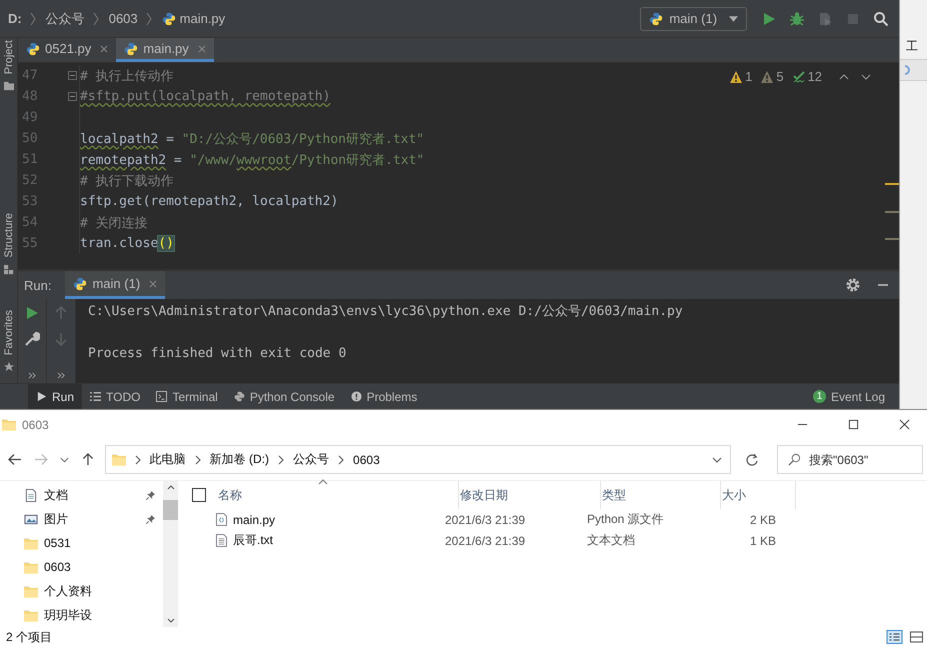 The image size is (927, 647). Describe the element at coordinates (758, 495) in the screenshot. I see `column-header: 大小` at that location.